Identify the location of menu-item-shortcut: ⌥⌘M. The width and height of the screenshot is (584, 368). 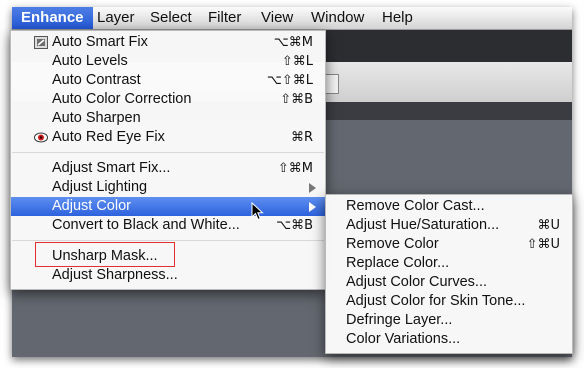
(293, 42).